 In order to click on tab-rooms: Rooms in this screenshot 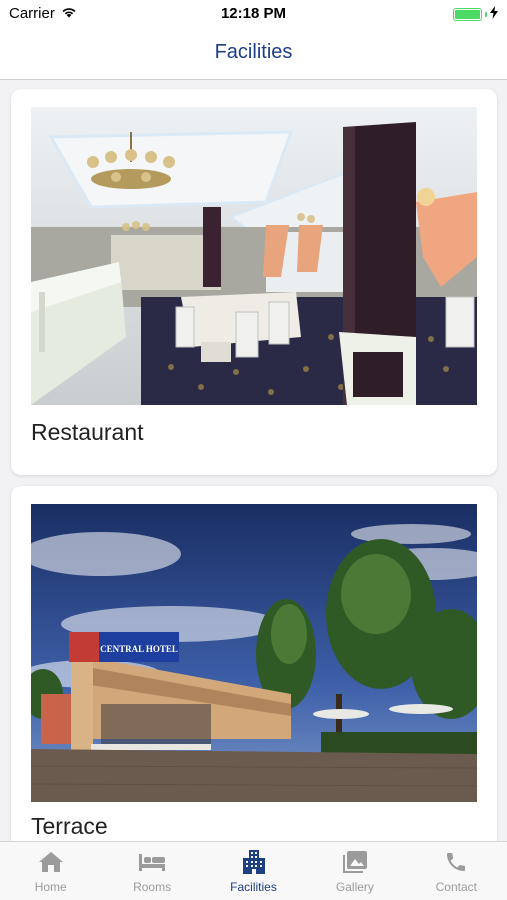, I will do `click(151, 871)`.